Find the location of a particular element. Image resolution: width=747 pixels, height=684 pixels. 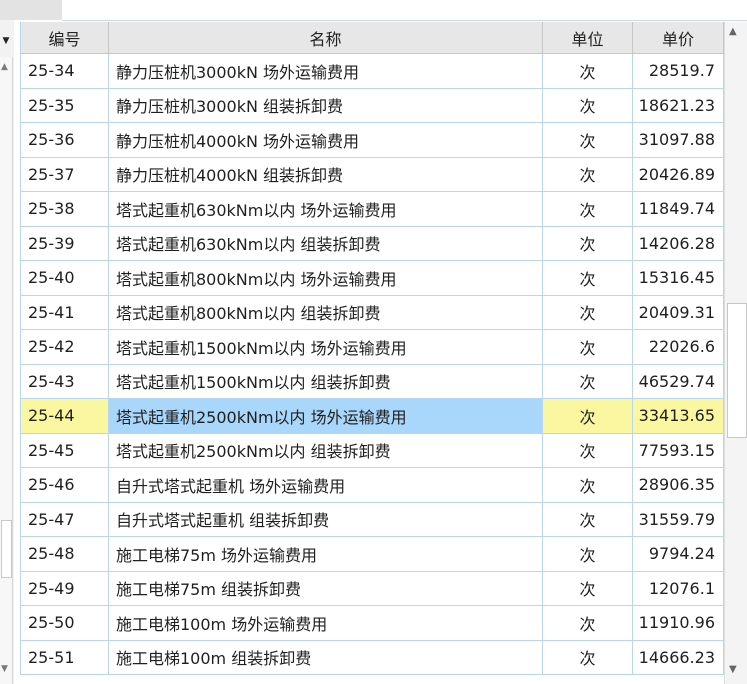

cell-code: 25-40 is located at coordinates (64, 278).